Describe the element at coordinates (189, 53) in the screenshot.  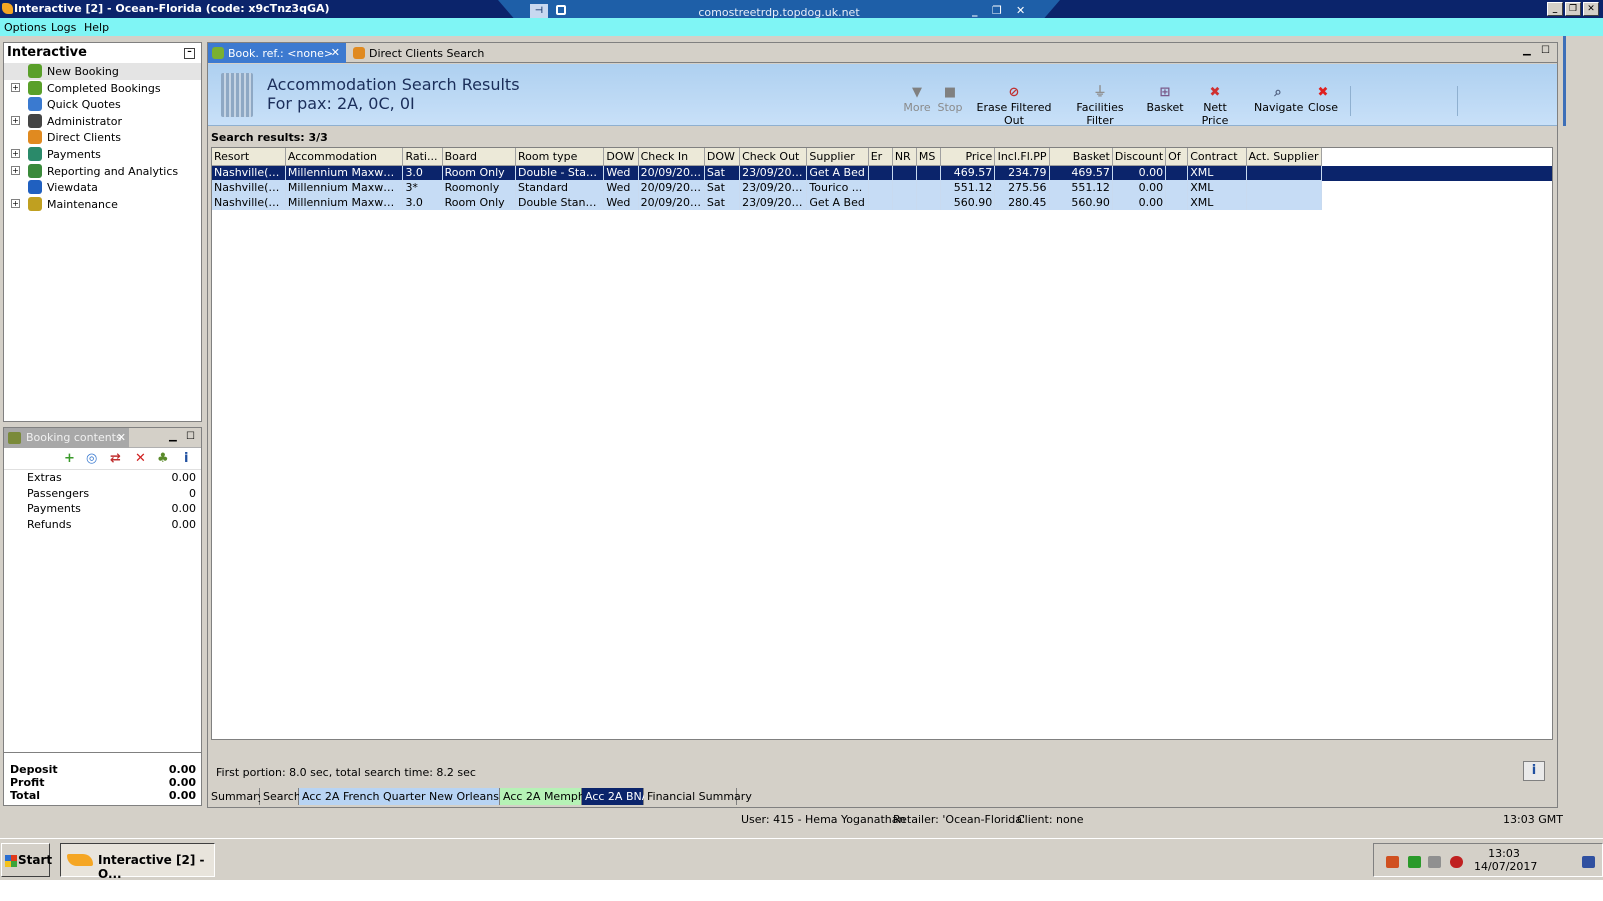
I see `collapse-icon: –` at that location.